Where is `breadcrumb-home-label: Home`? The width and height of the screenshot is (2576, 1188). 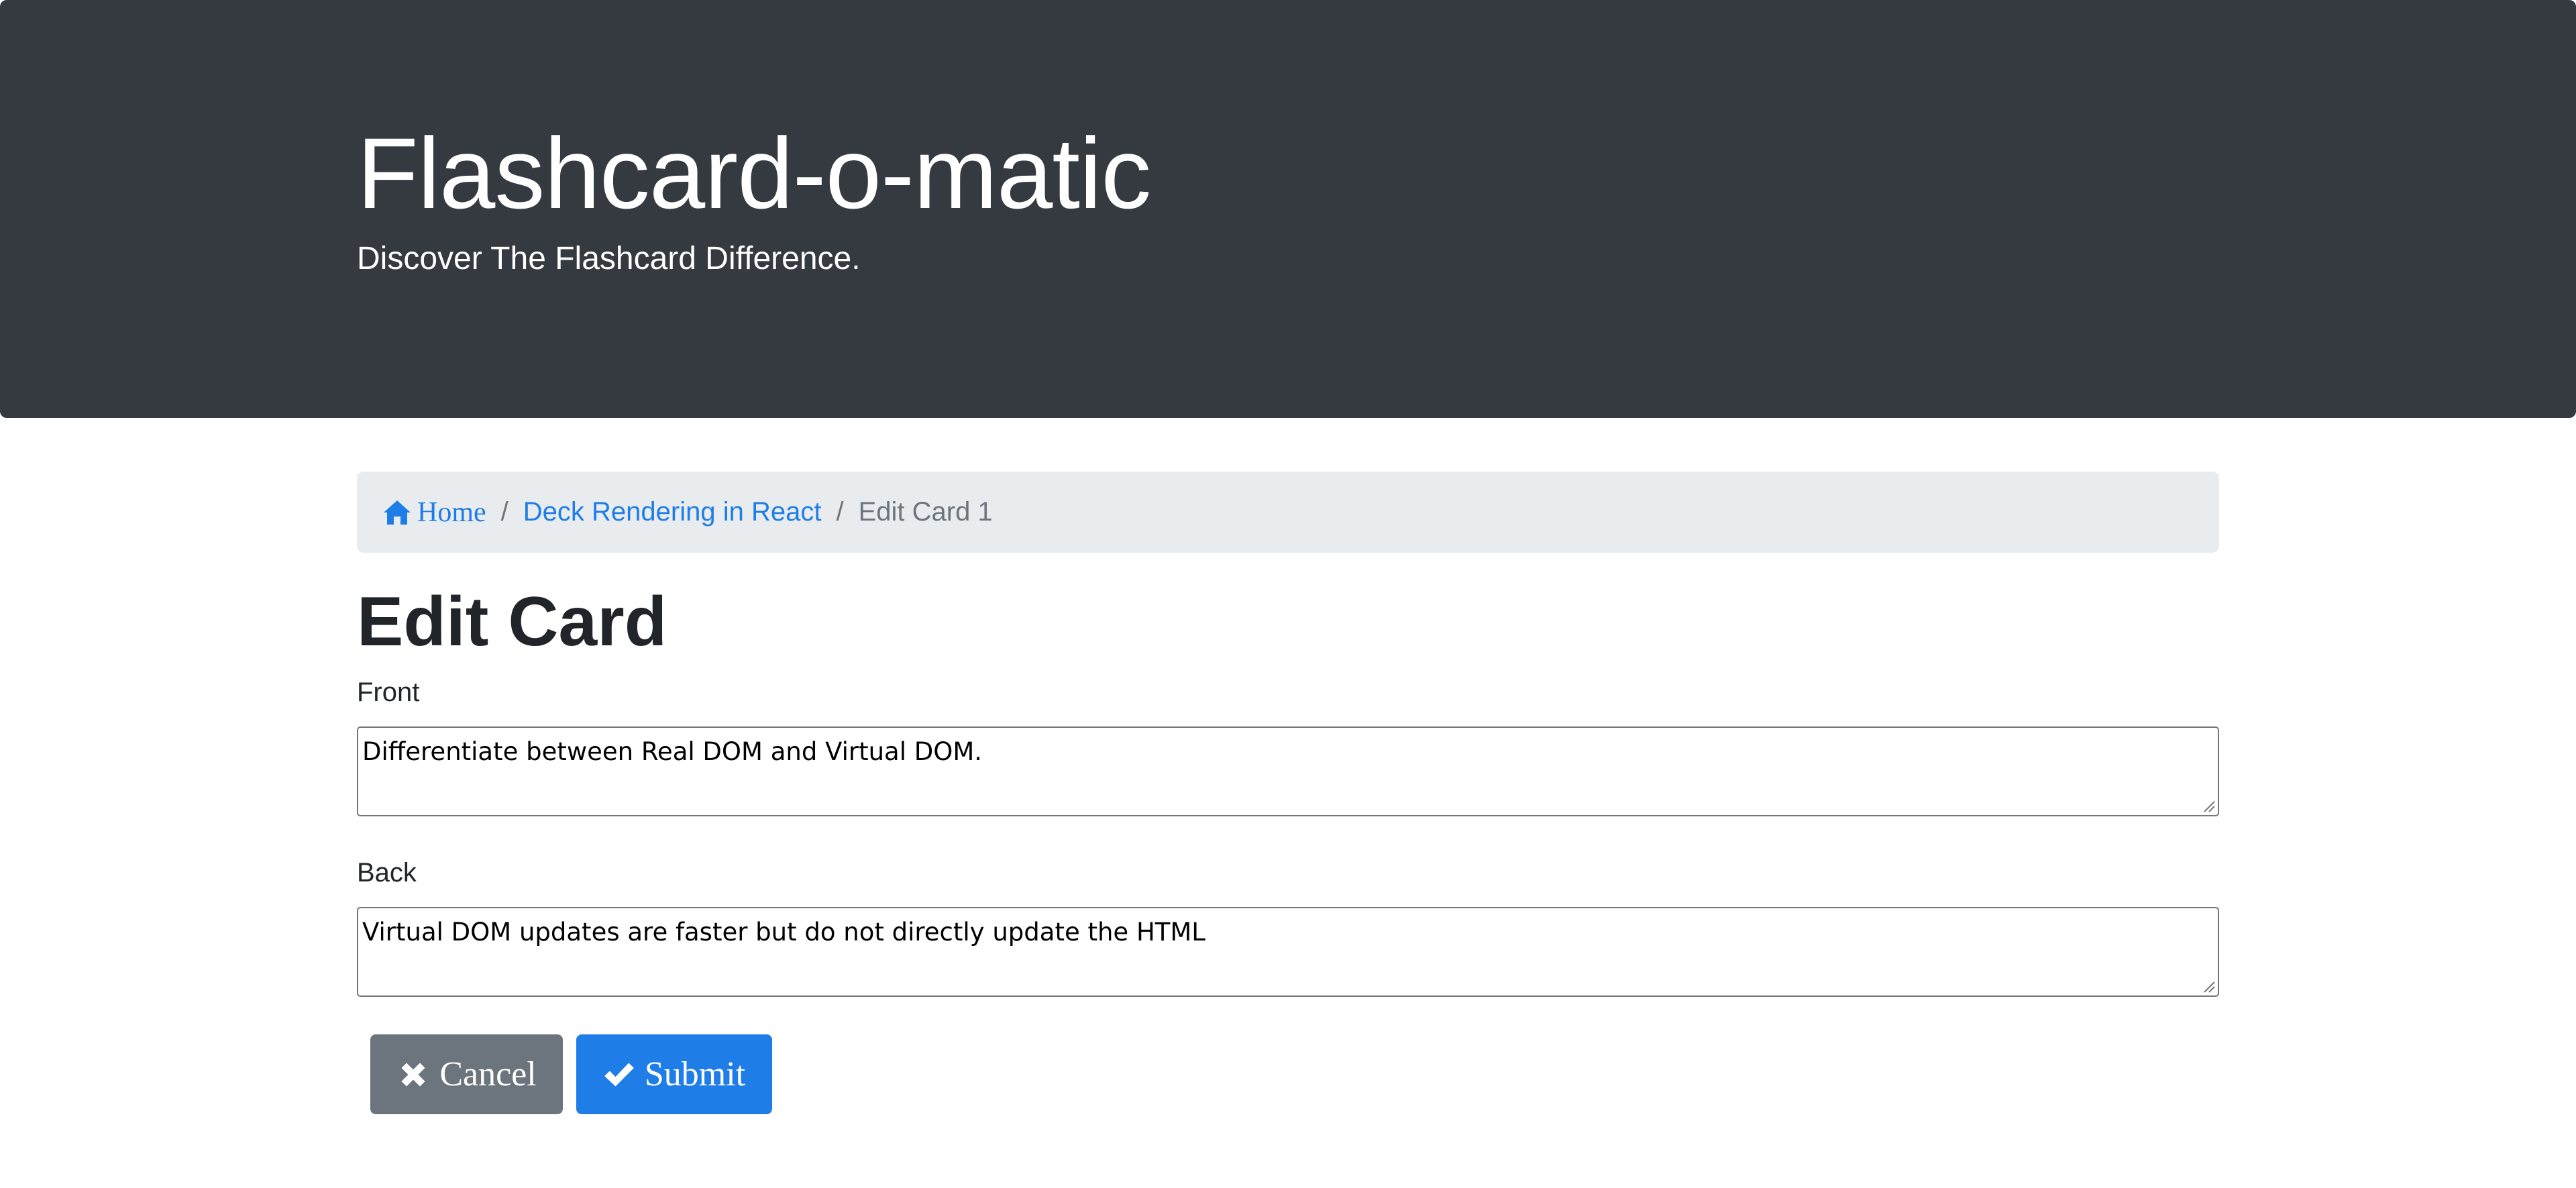
breadcrumb-home-label: Home is located at coordinates (451, 512).